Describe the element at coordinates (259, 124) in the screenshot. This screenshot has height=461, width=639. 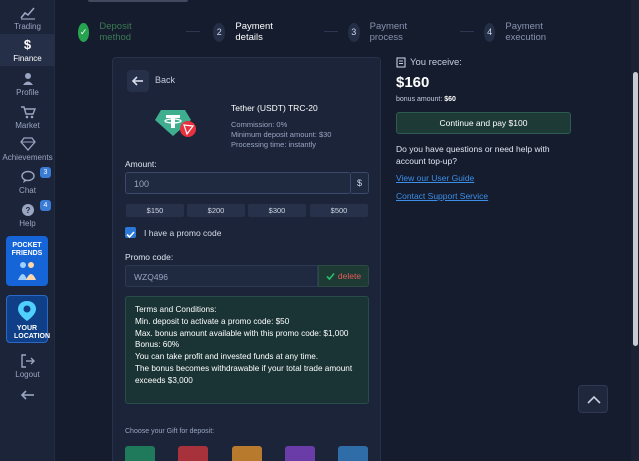
I see `commission-text: Commission: 0%` at that location.